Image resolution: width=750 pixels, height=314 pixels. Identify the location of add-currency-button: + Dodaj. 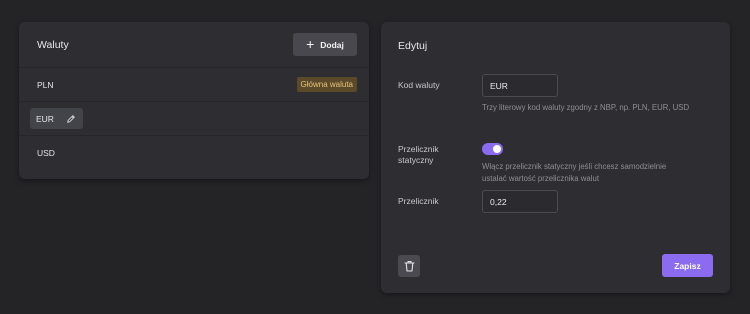
(325, 44).